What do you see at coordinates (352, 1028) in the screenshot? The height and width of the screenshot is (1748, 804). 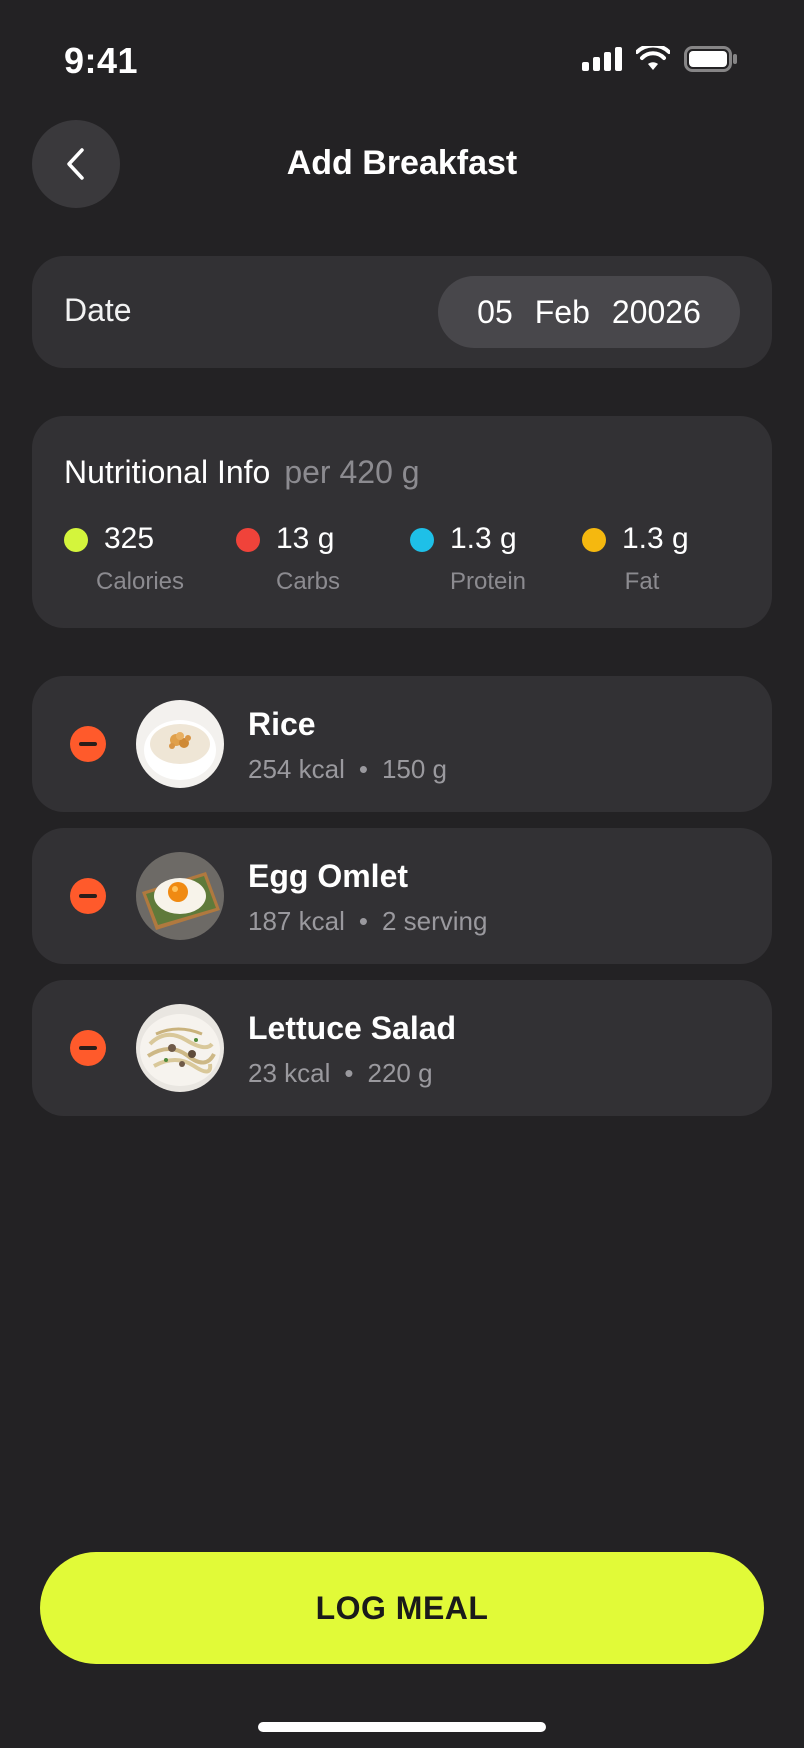 I see `food-name: Lettuce Salad` at bounding box center [352, 1028].